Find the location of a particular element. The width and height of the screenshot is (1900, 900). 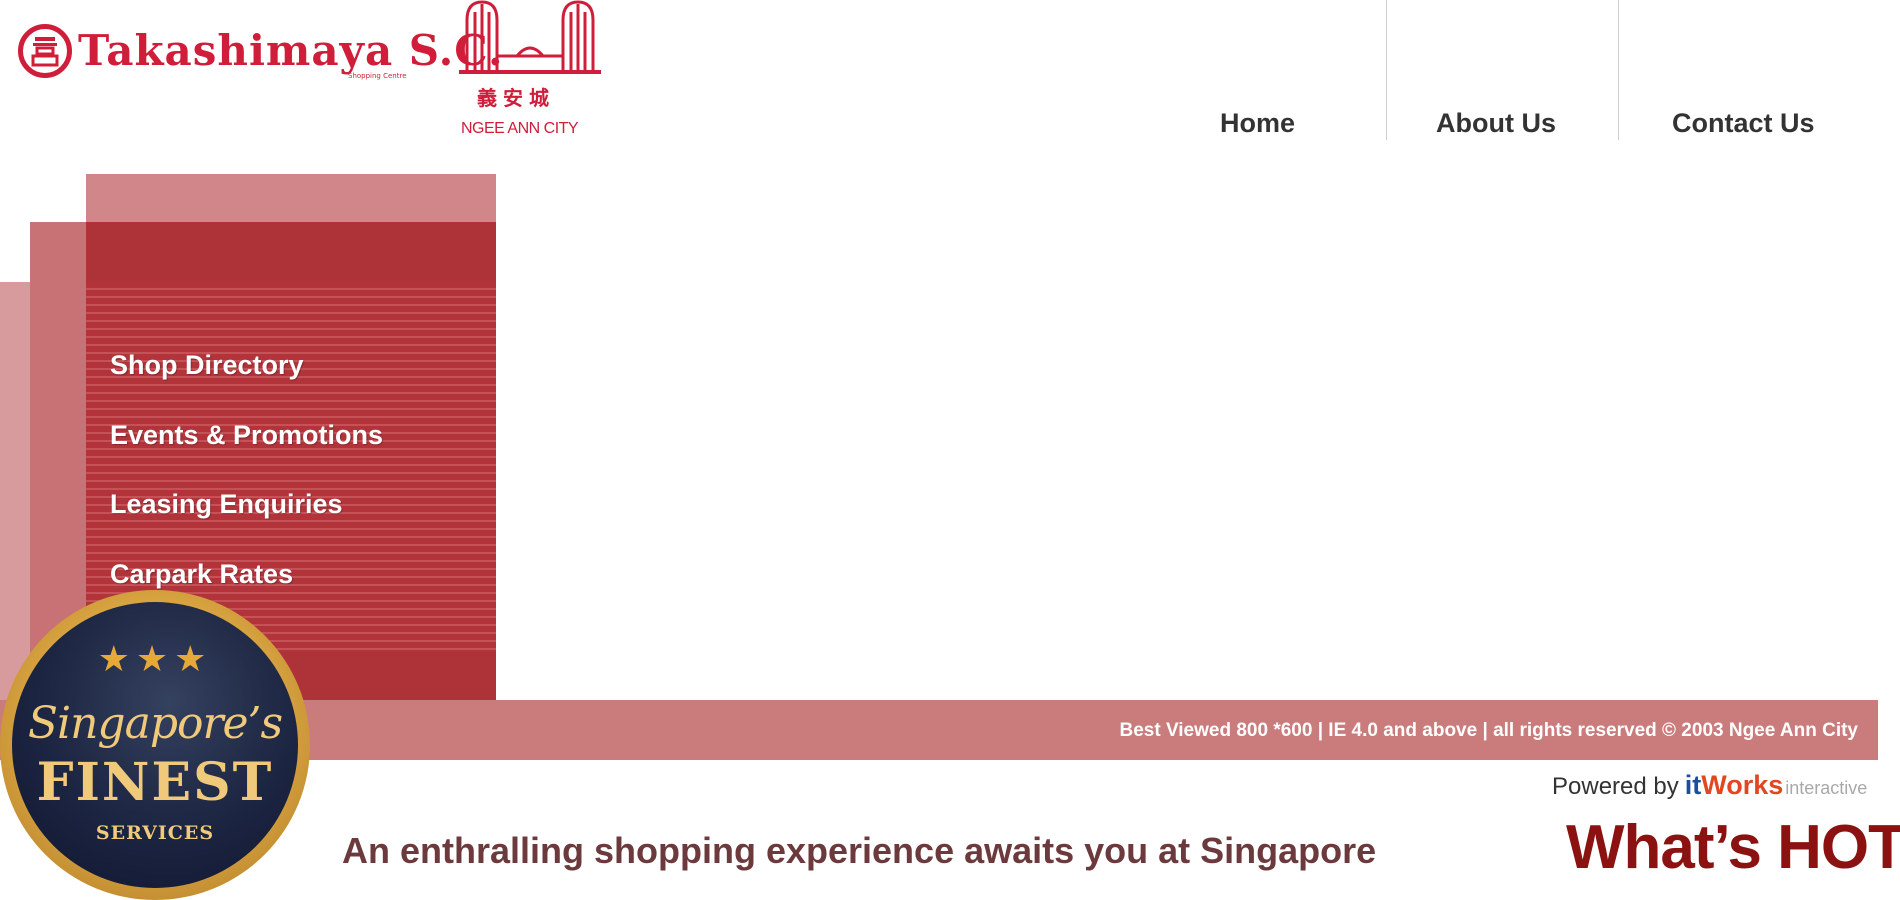

takashimaya-seal-icon is located at coordinates (45, 51).